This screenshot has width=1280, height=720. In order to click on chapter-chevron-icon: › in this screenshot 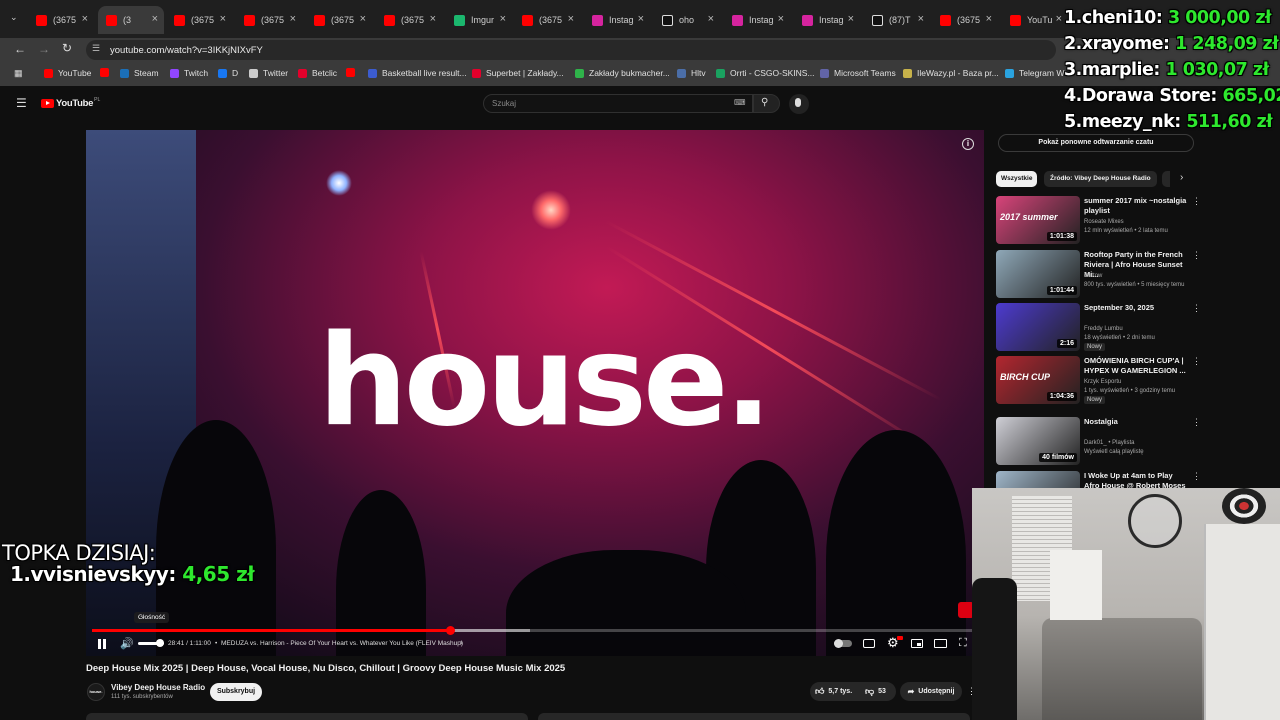, I will do `click(461, 642)`.